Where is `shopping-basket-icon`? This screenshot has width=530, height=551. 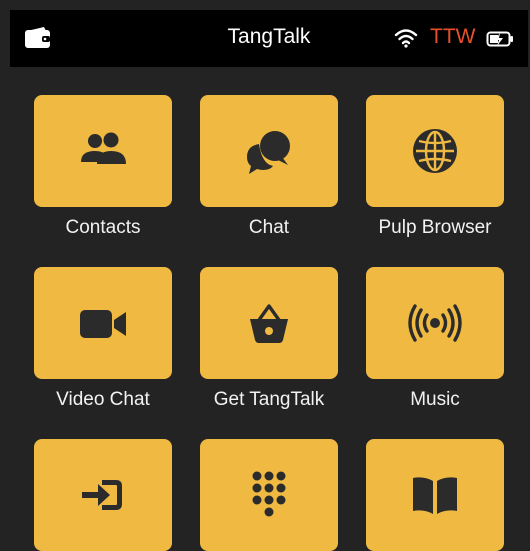
shopping-basket-icon is located at coordinates (269, 323).